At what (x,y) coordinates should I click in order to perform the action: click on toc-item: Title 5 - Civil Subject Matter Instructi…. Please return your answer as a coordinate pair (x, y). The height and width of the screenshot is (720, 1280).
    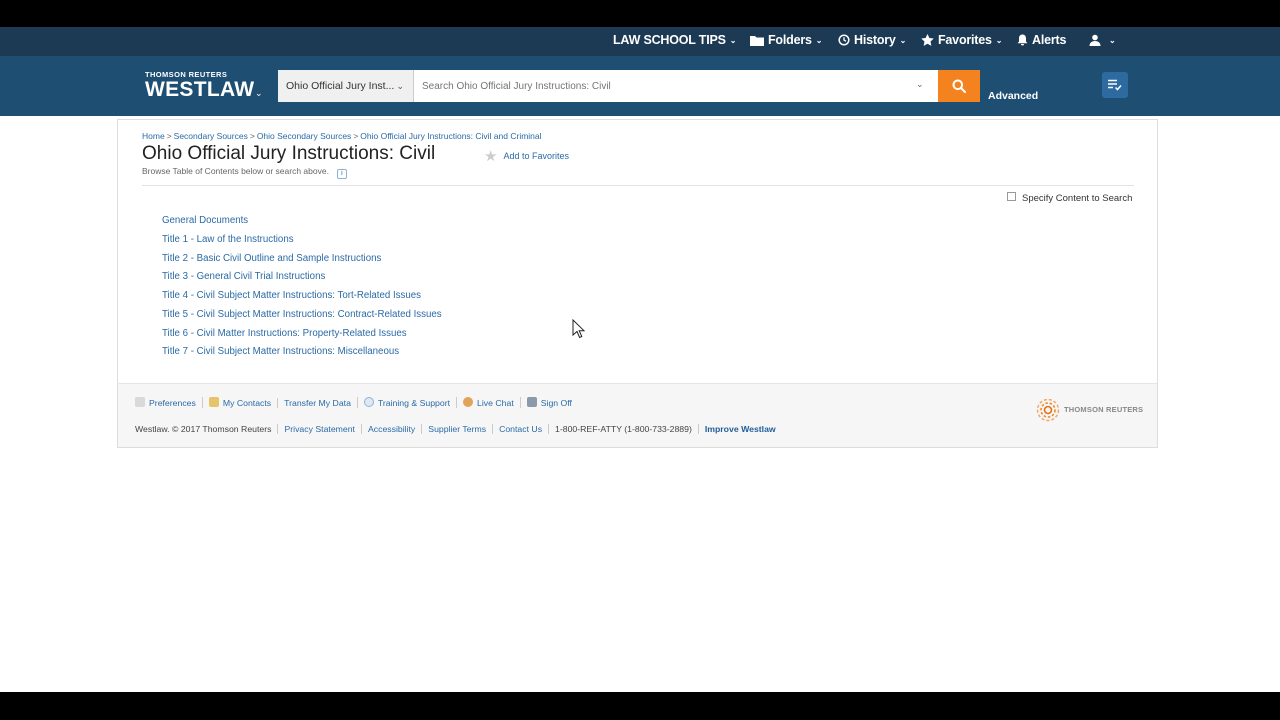
    Looking at the image, I should click on (302, 317).